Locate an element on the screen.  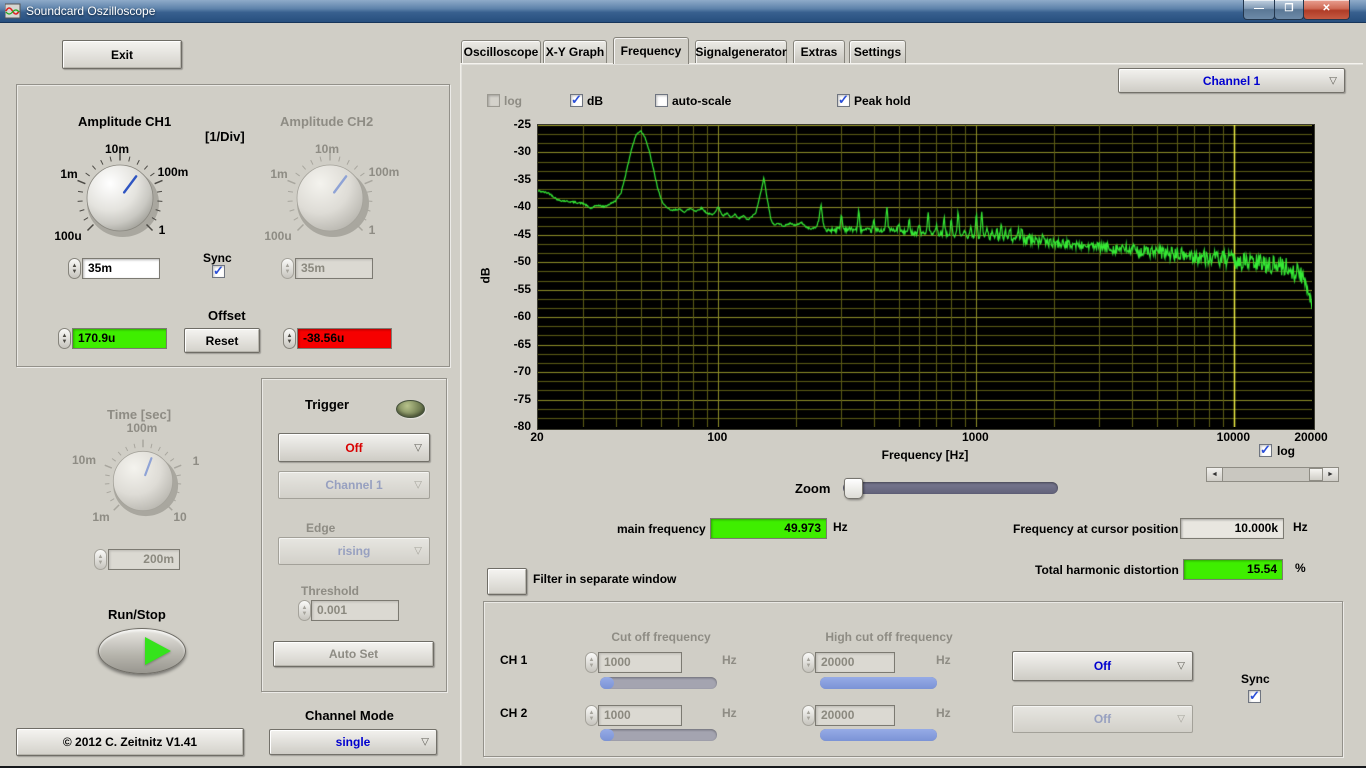
app-icon is located at coordinates (13, 11).